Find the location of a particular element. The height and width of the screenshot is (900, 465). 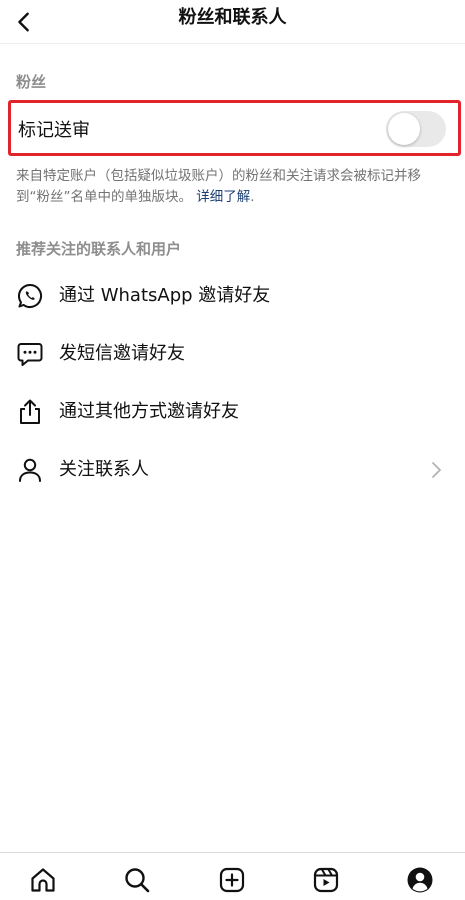

profile-icon is located at coordinates (420, 880).